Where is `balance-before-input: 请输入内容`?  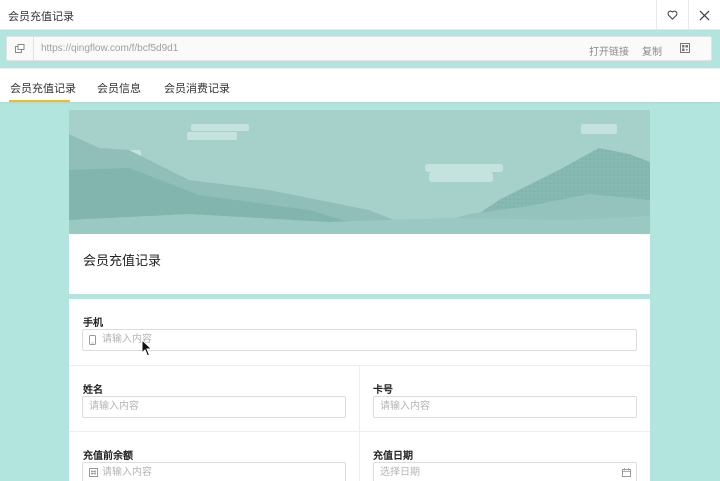 balance-before-input: 请输入内容 is located at coordinates (214, 471).